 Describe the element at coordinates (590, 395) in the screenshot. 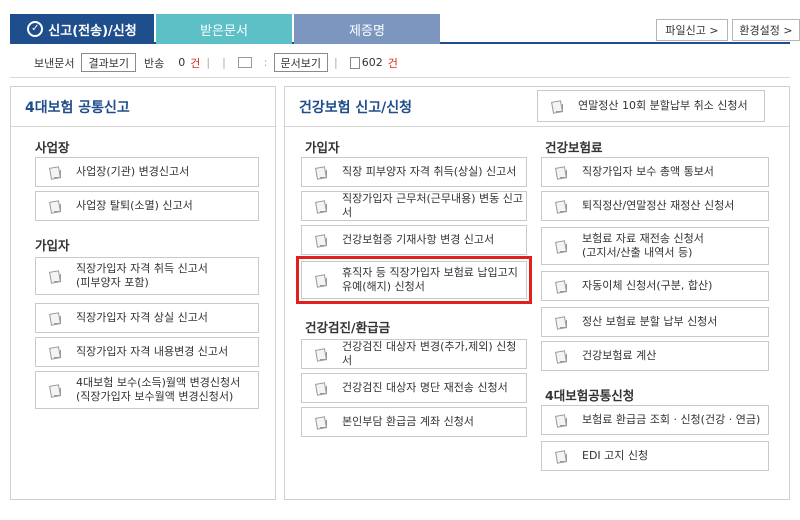

I see `section-heading: 4대보험공통신청` at that location.